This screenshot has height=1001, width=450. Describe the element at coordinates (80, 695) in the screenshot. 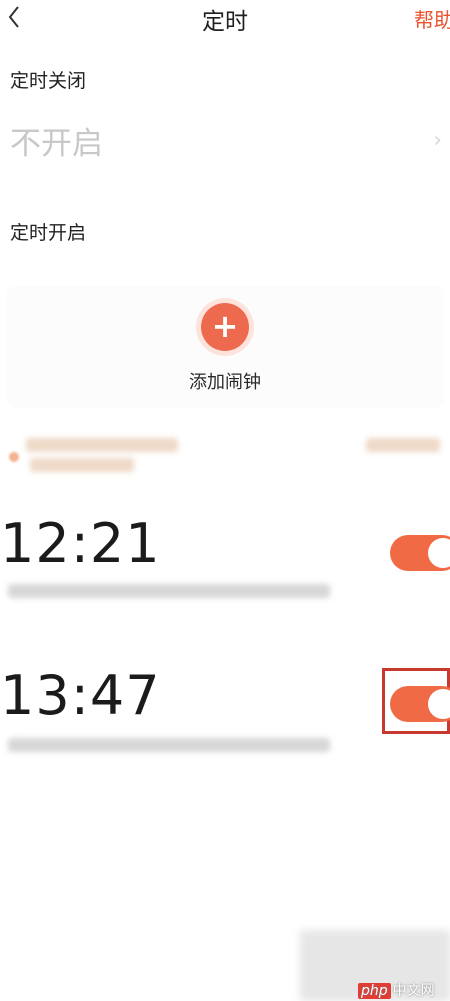

I see `alarm-time: 13:47` at that location.